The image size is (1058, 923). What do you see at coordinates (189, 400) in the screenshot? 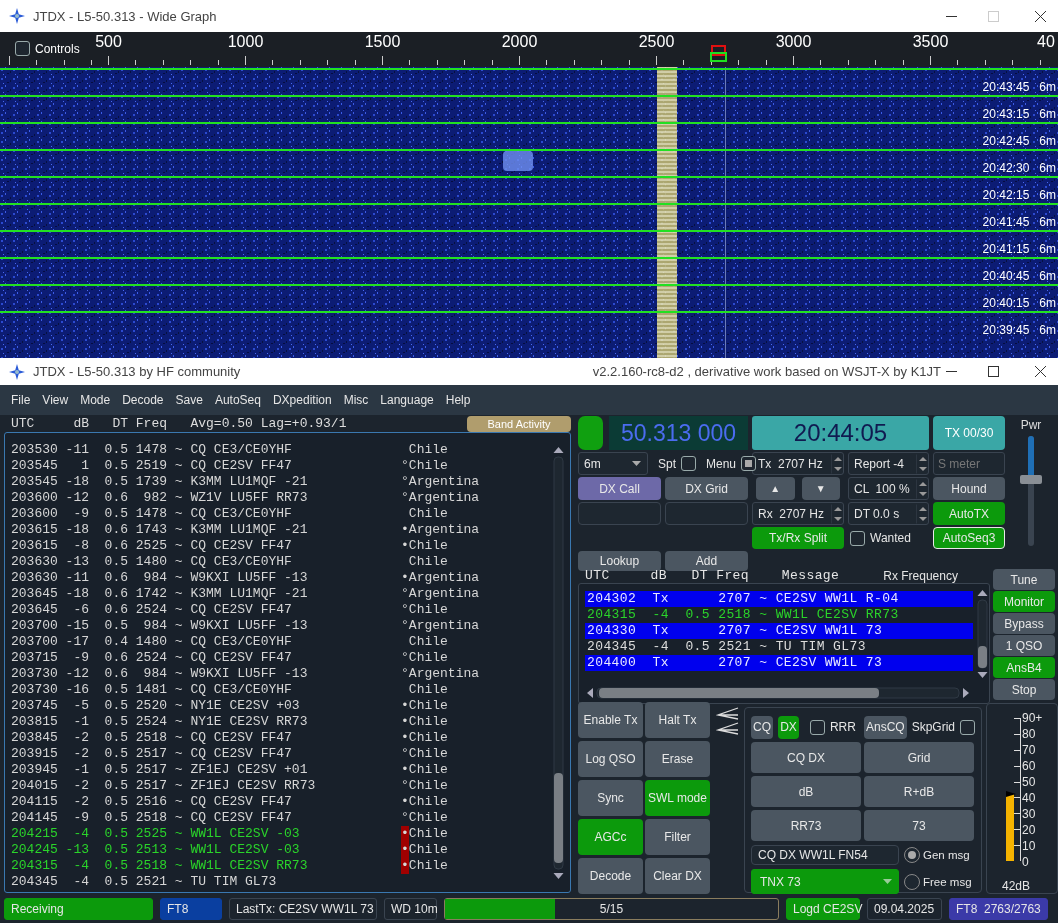
I see `menu-item: Save` at bounding box center [189, 400].